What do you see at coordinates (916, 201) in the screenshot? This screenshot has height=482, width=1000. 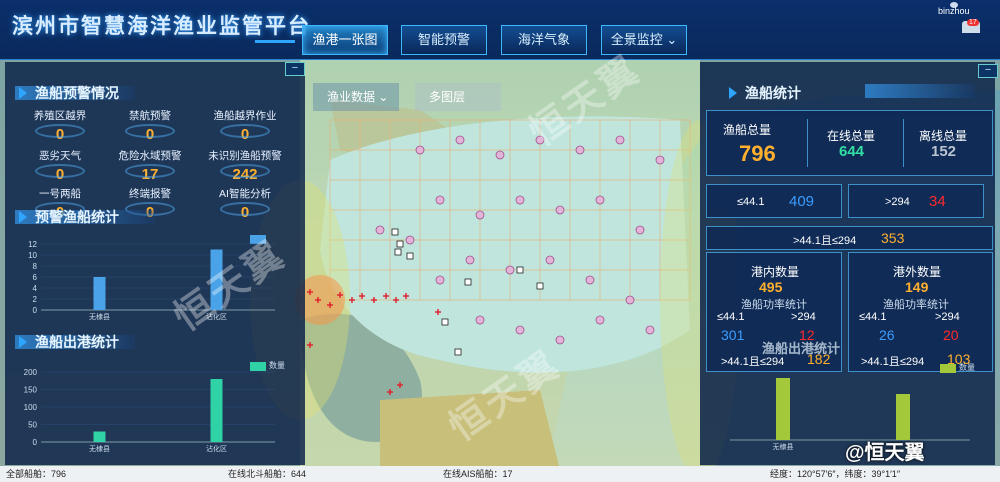 I see `power-high-card: >294 34` at bounding box center [916, 201].